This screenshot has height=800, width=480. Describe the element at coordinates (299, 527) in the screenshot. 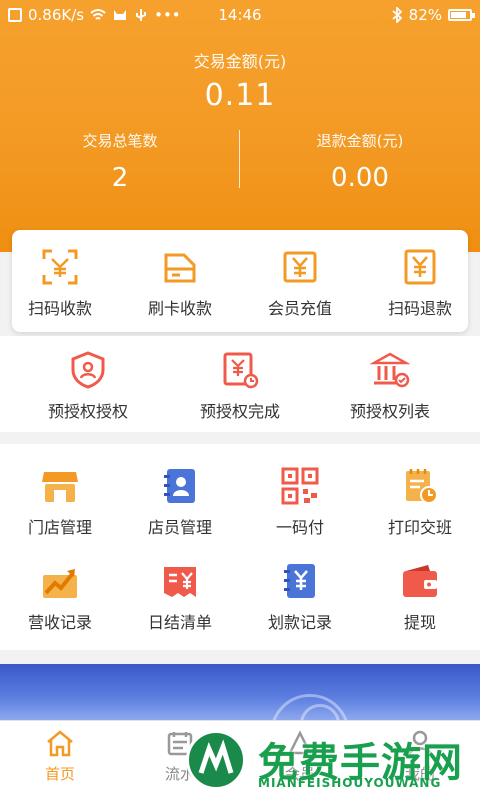

I see `one-code-pay-label: 一码付` at that location.